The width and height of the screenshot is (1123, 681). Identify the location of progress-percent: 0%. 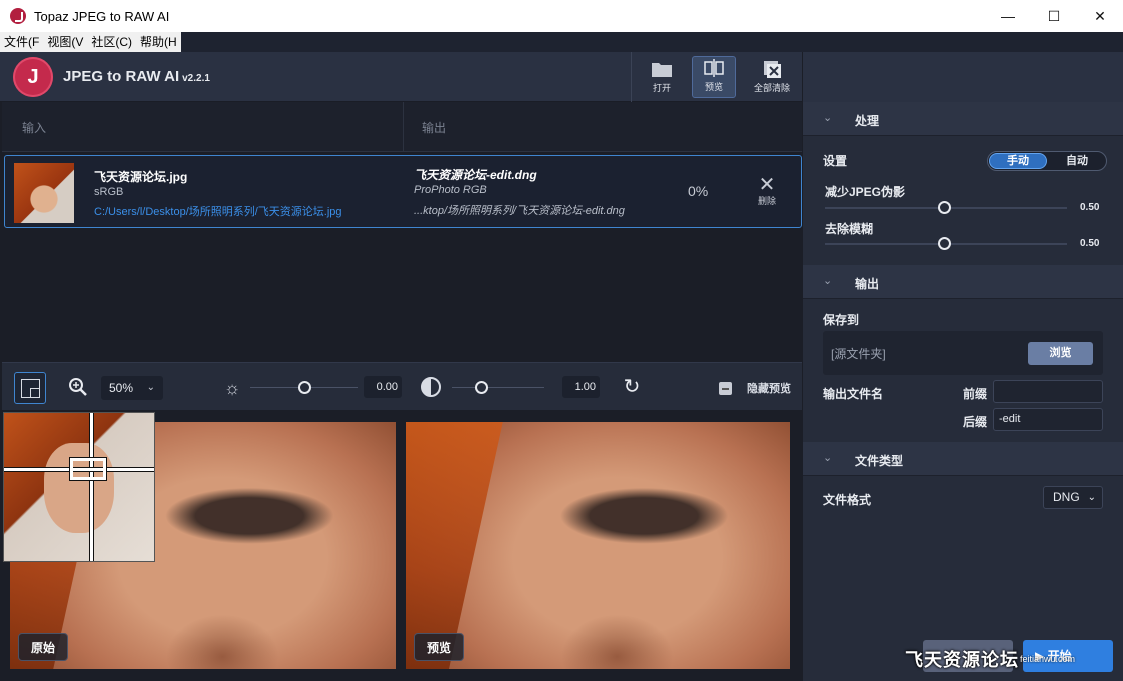
(698, 191).